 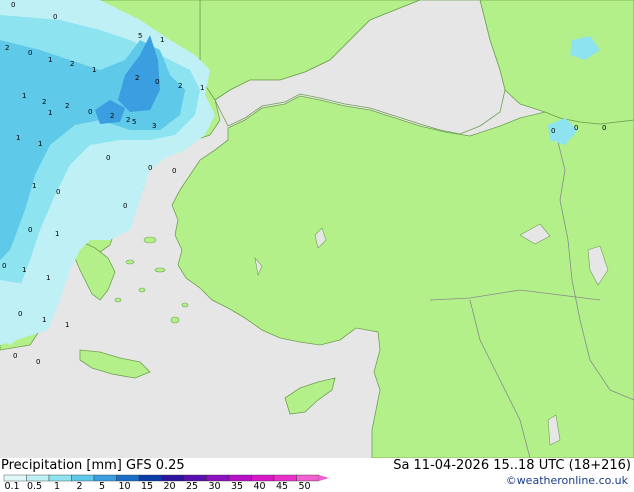 I want to click on colorbar-tick-label: 1, so click(x=57, y=486).